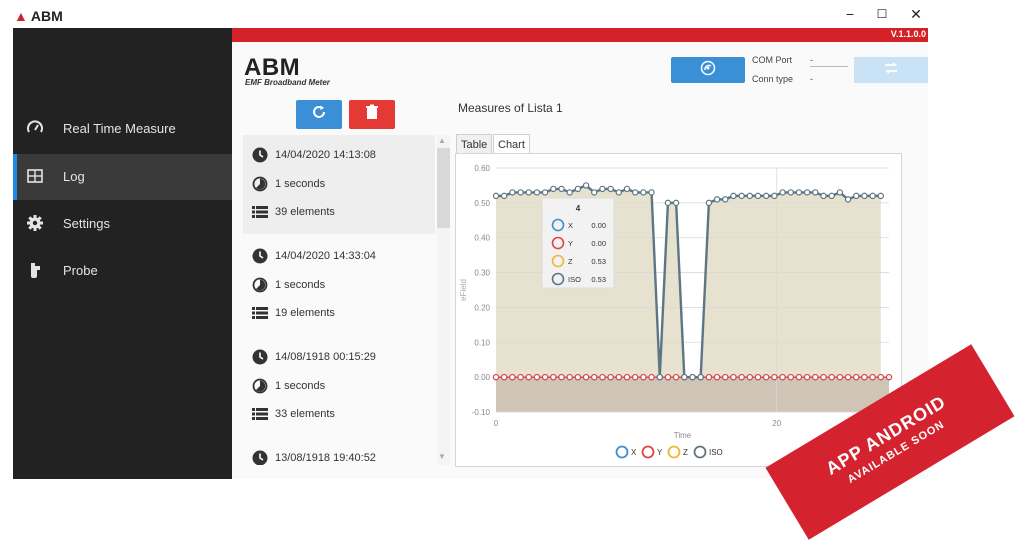 The image size is (1024, 555). Describe the element at coordinates (35, 128) in the screenshot. I see `speedometer-icon` at that location.